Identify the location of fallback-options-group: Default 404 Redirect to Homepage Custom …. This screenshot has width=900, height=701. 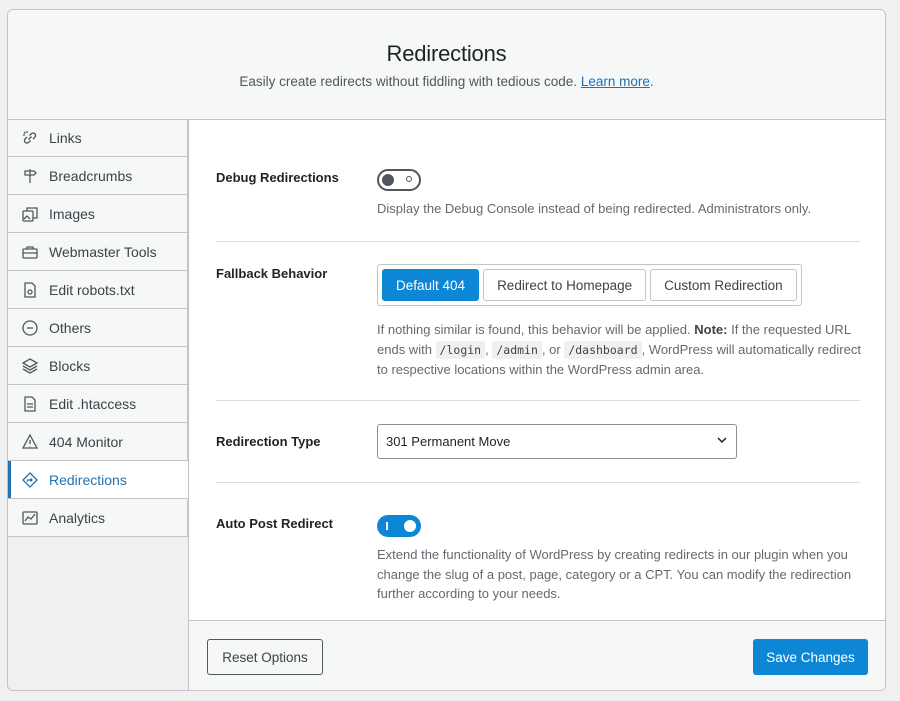
(589, 285).